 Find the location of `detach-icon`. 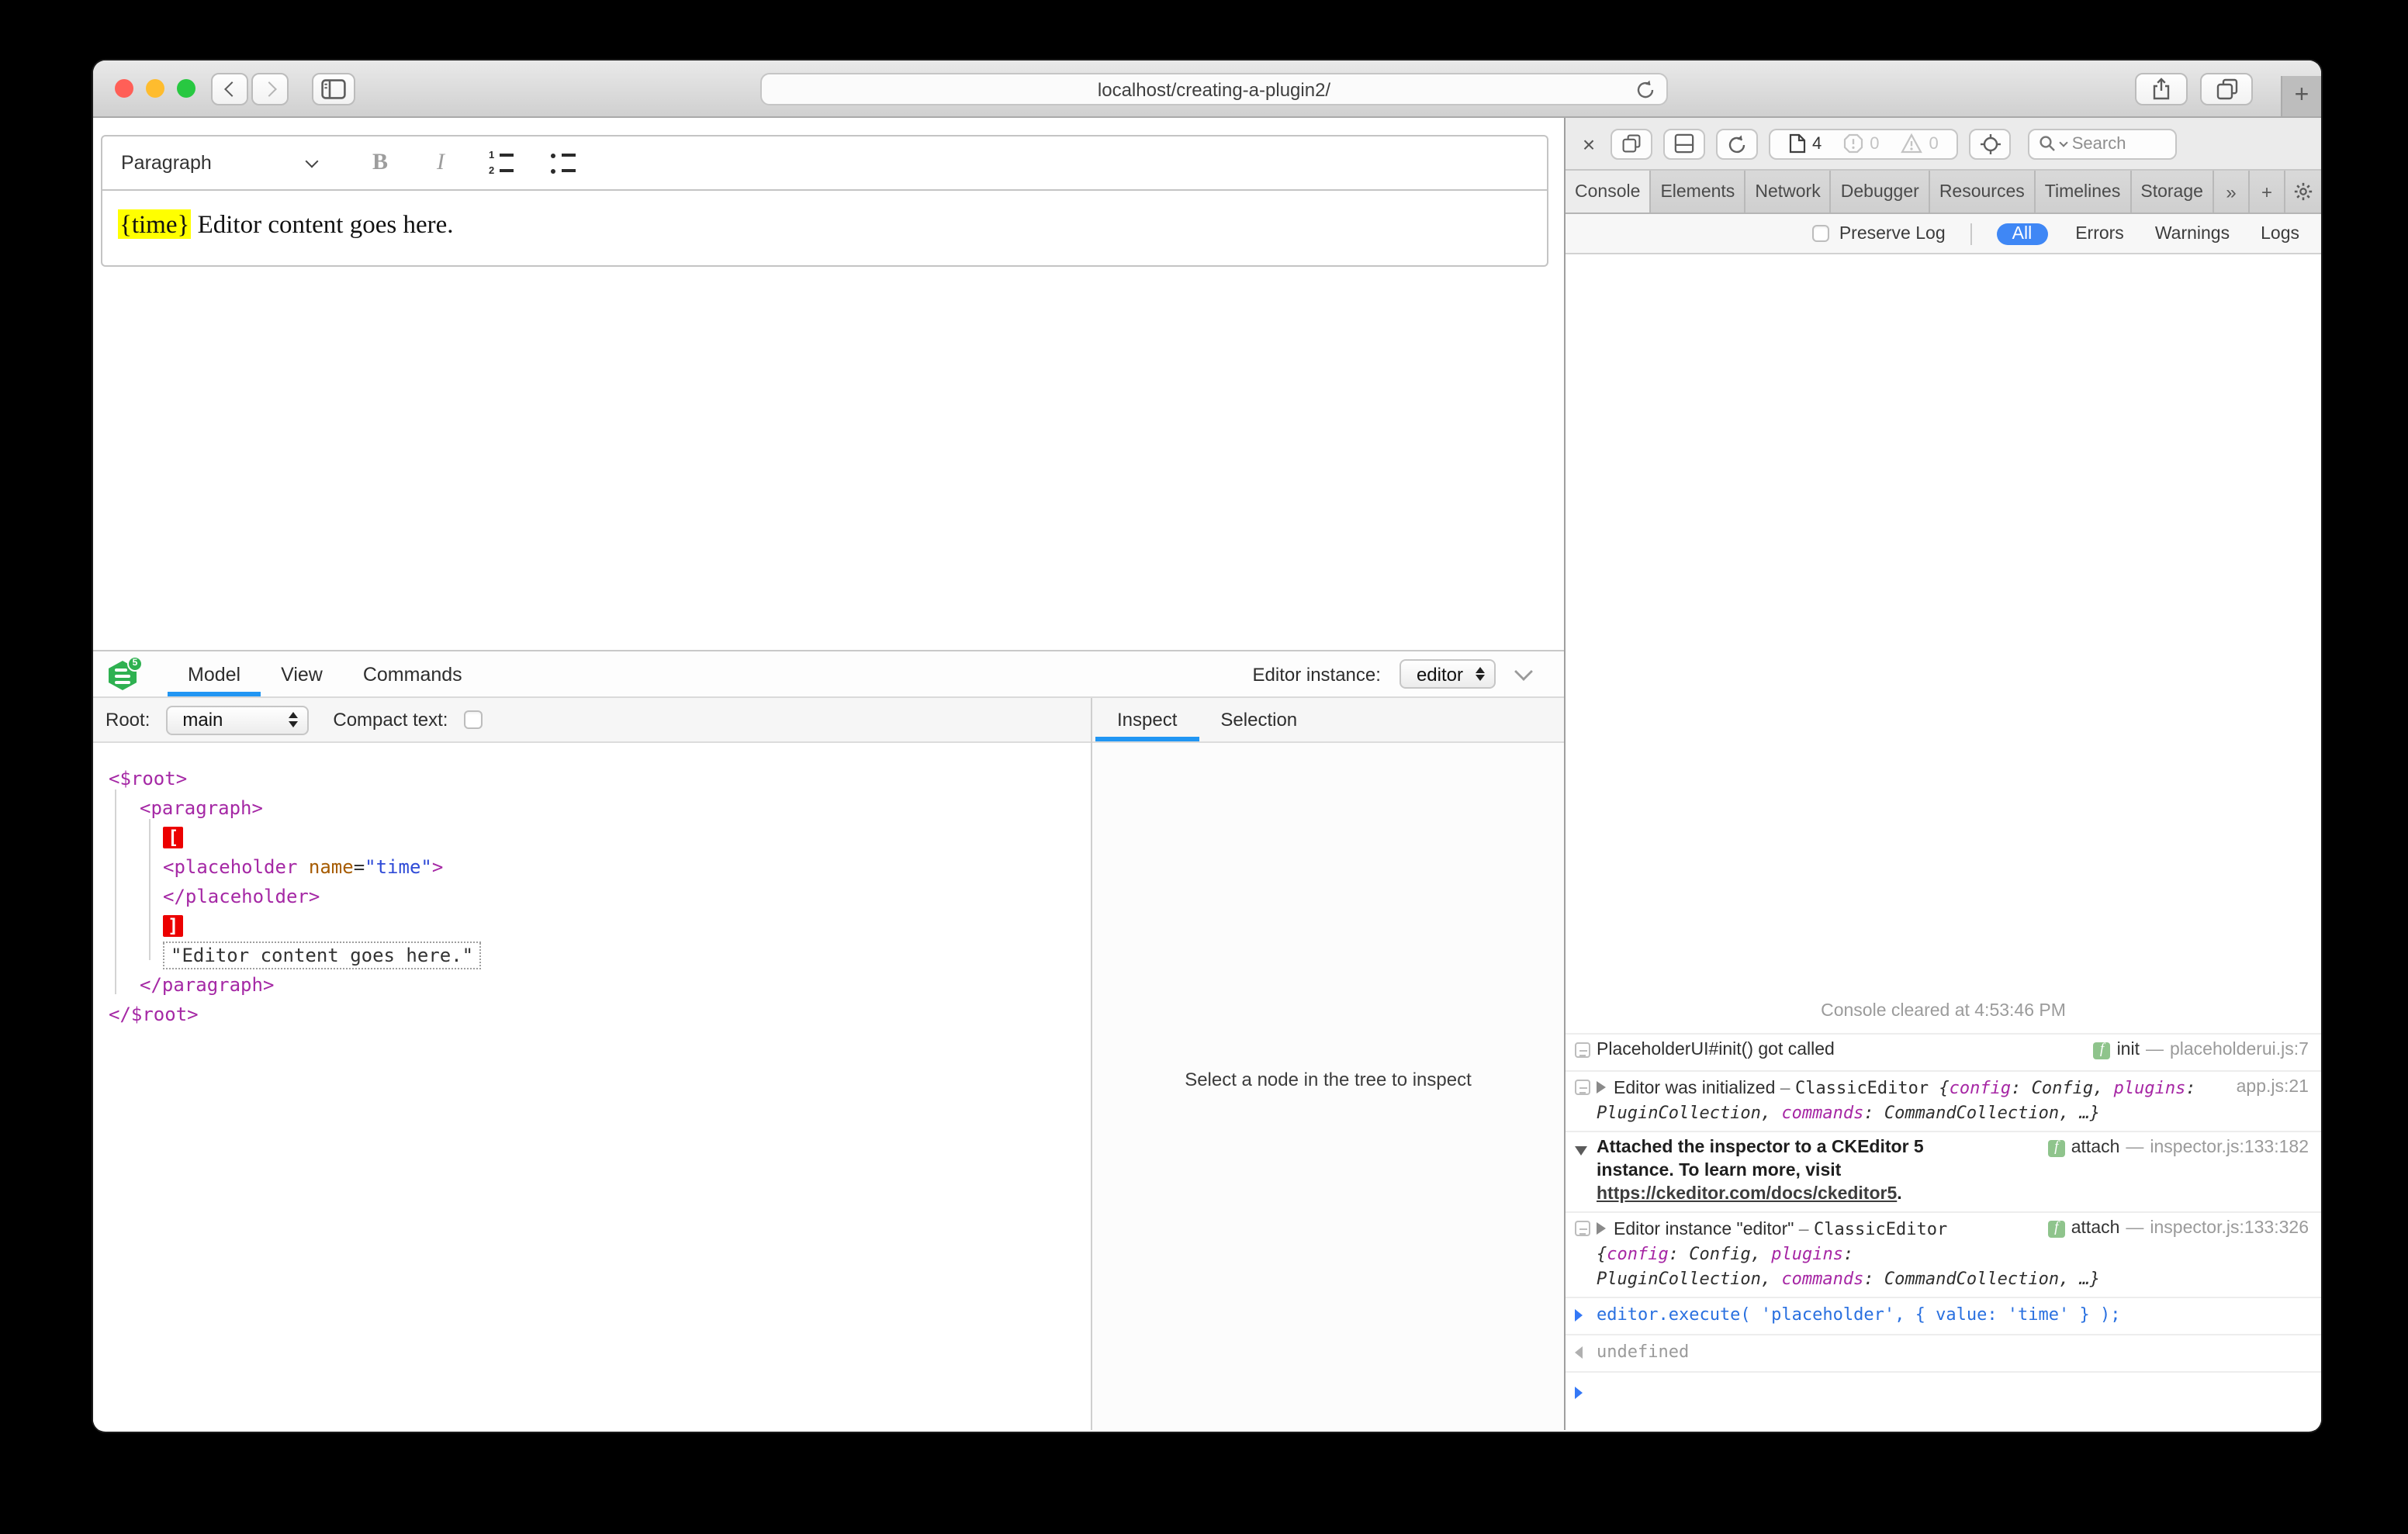

detach-icon is located at coordinates (1632, 143).